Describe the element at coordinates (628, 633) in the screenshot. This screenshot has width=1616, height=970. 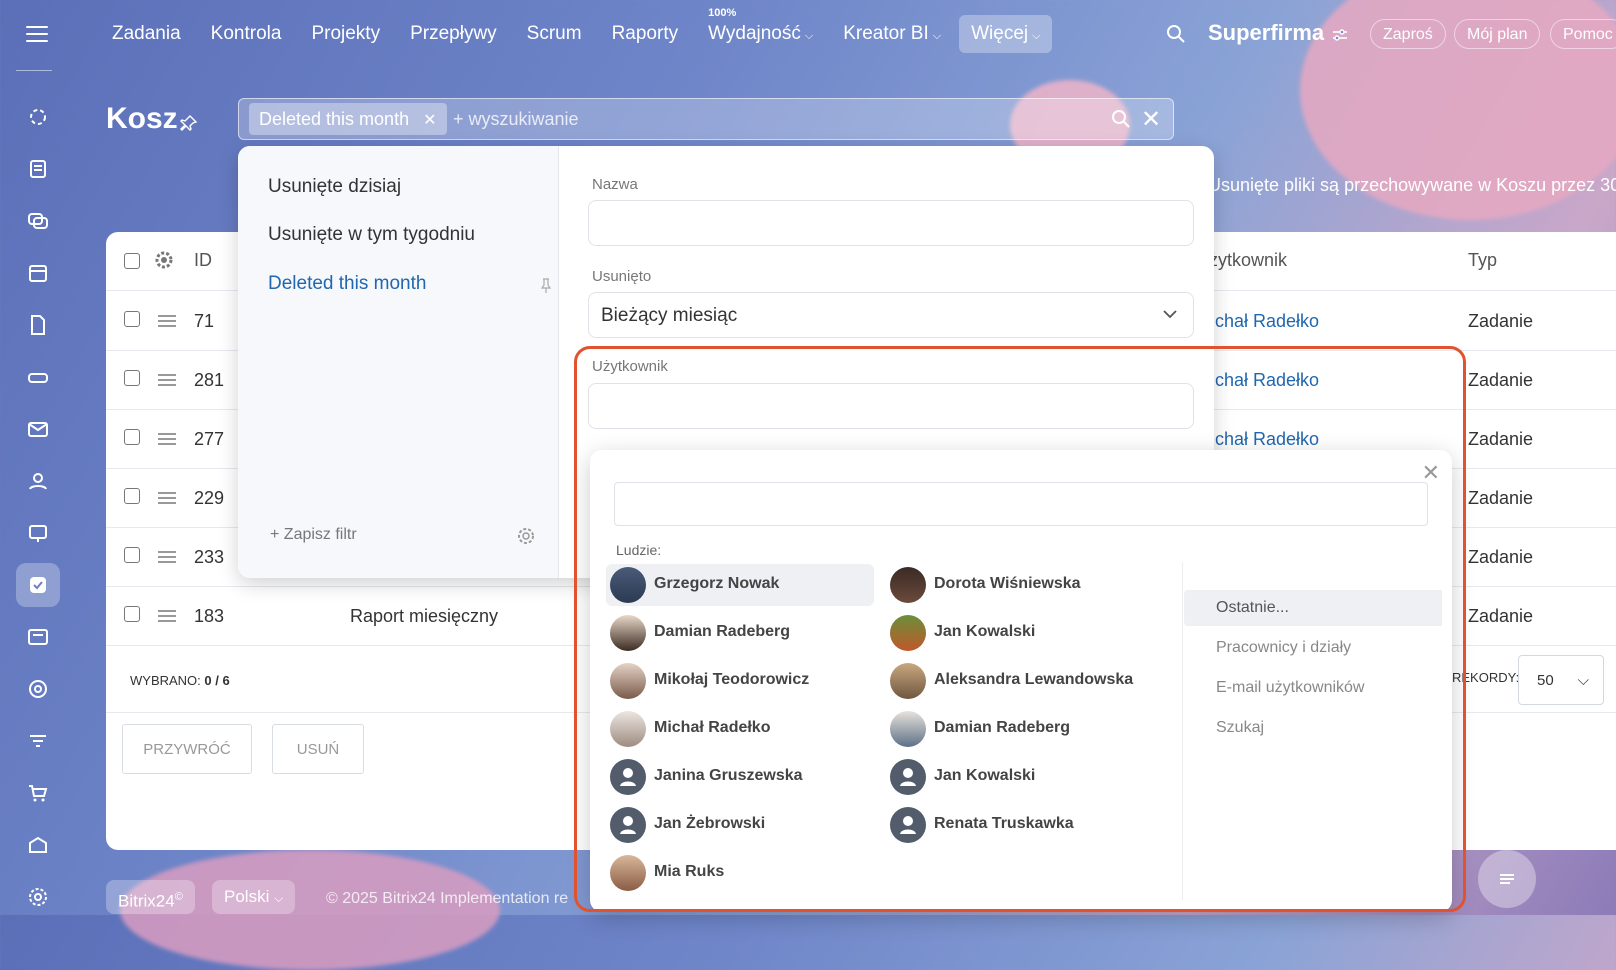
I see `avatar` at that location.